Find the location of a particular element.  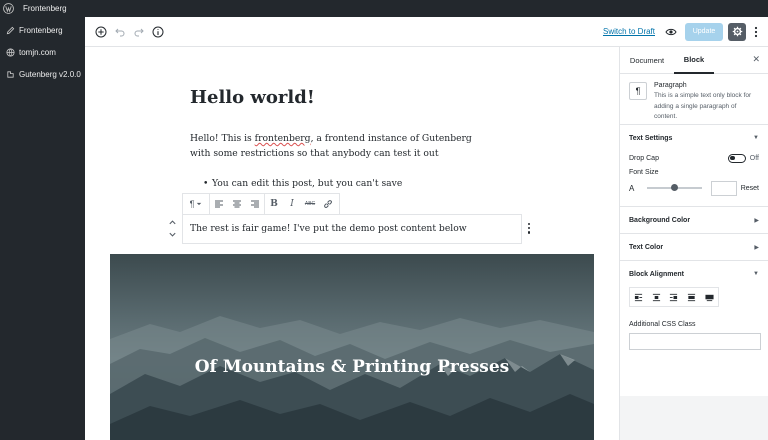

font-size-a-icon: A is located at coordinates (632, 188).